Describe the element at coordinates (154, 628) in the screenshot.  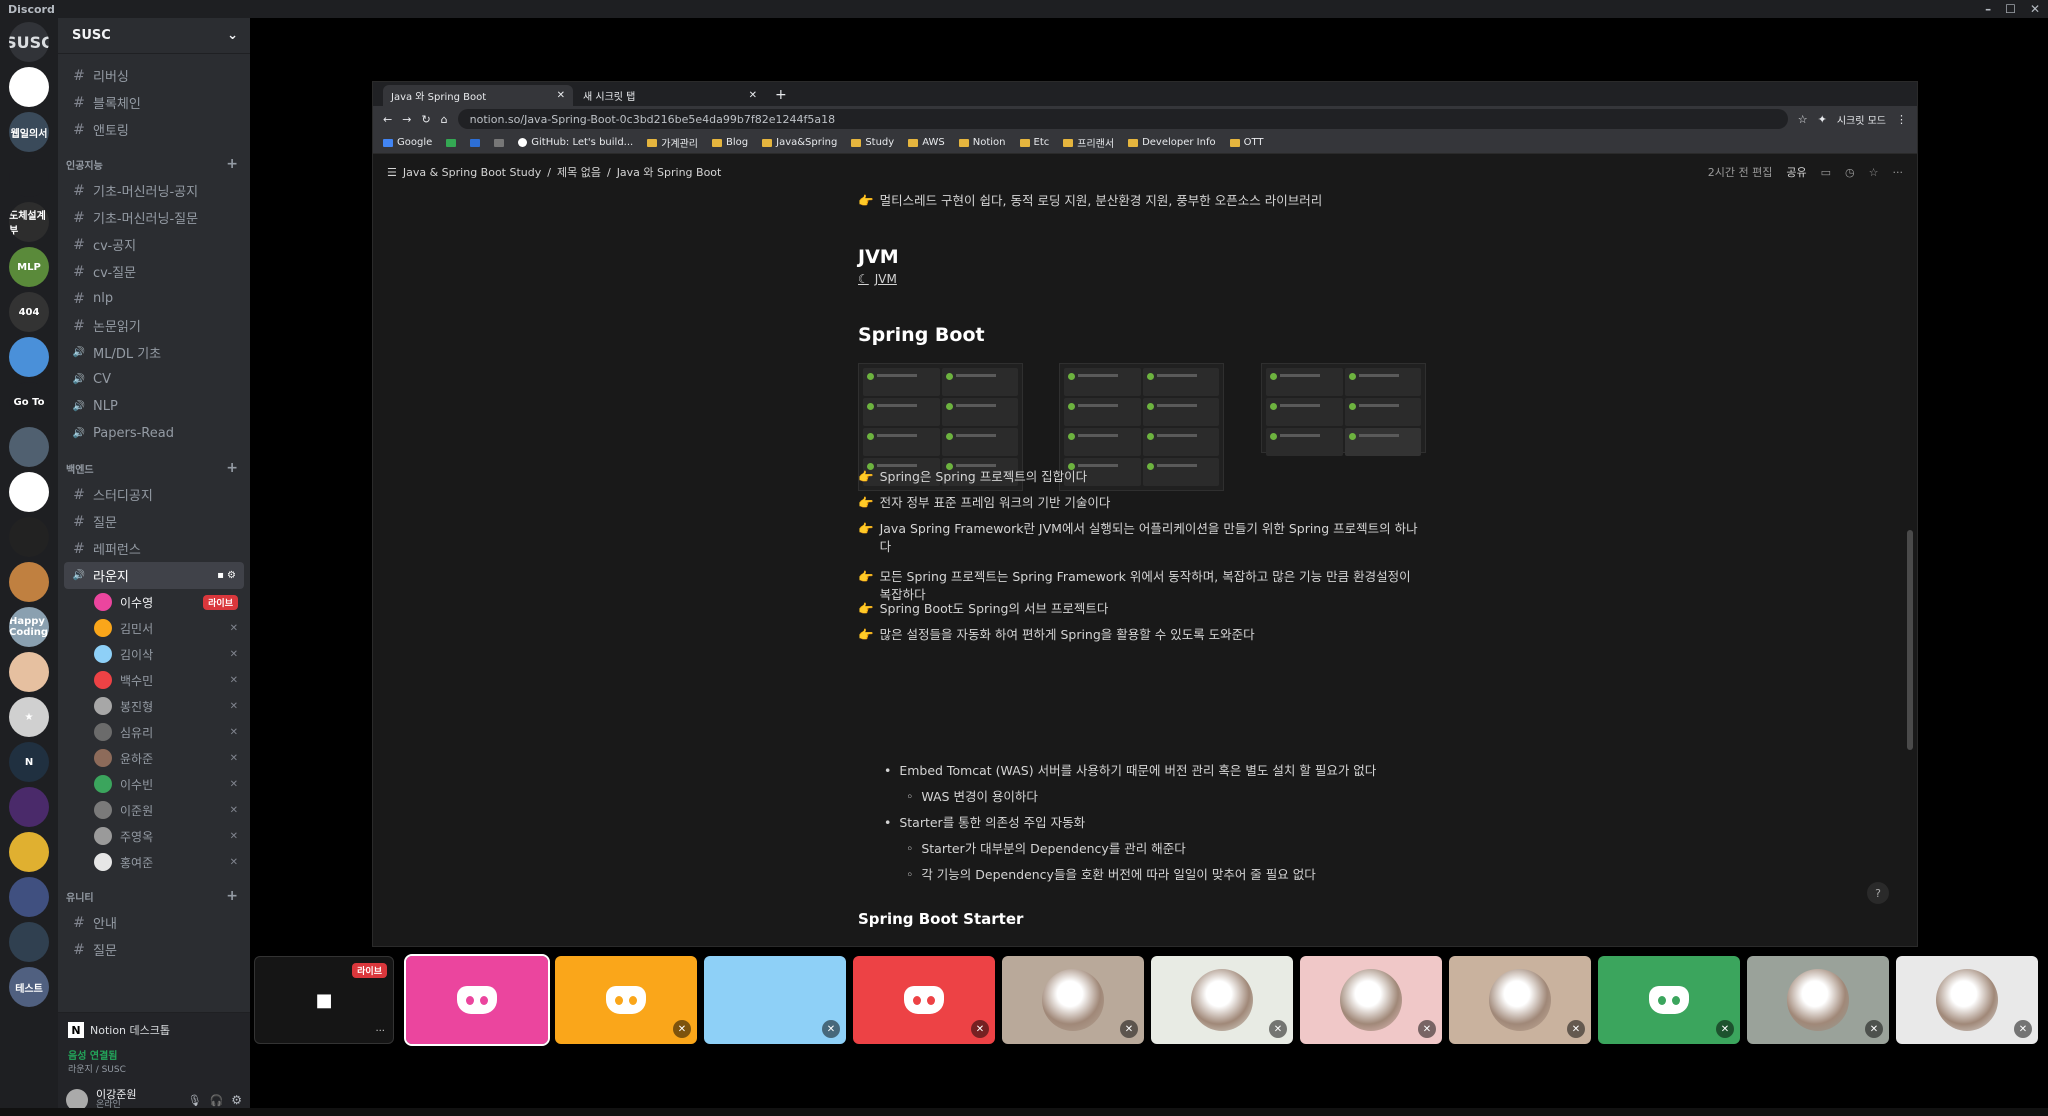
I see `voice-user: 김민서 ✕` at that location.